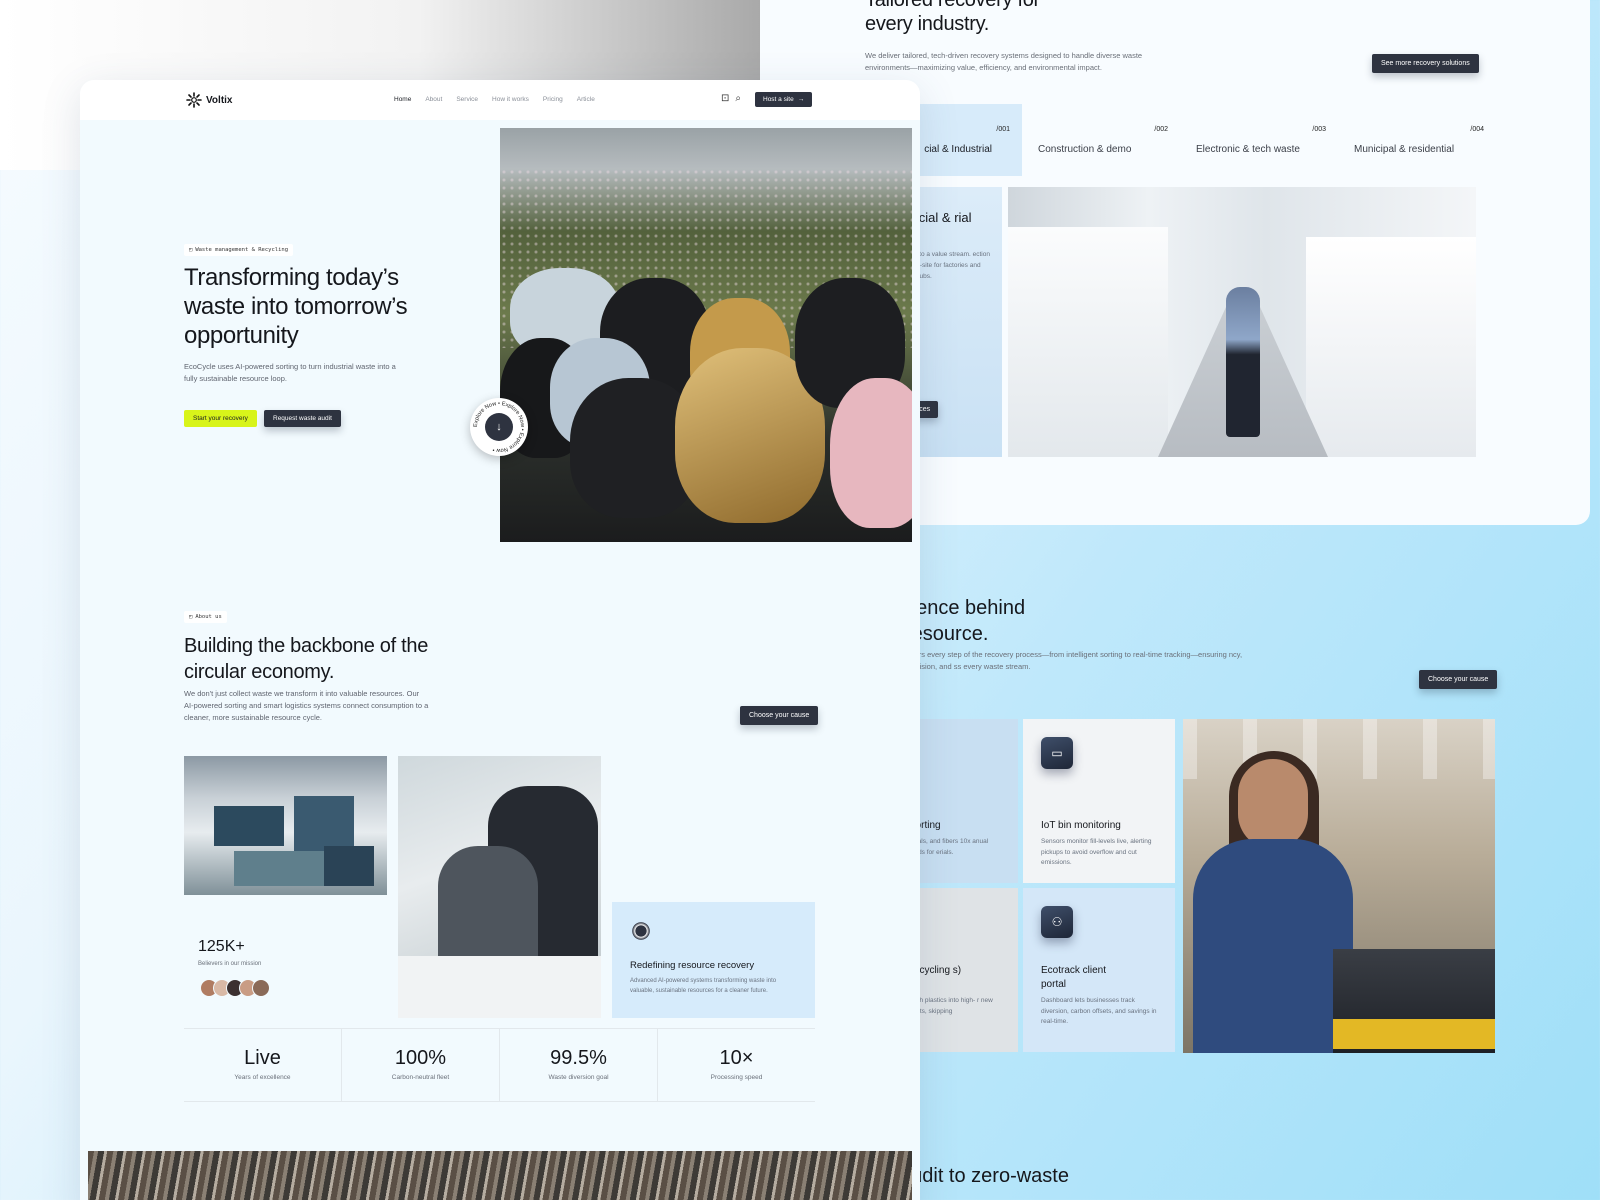 Image resolution: width=1600 pixels, height=1200 pixels. What do you see at coordinates (1003, 129) in the screenshot?
I see `tab-number: /001` at bounding box center [1003, 129].